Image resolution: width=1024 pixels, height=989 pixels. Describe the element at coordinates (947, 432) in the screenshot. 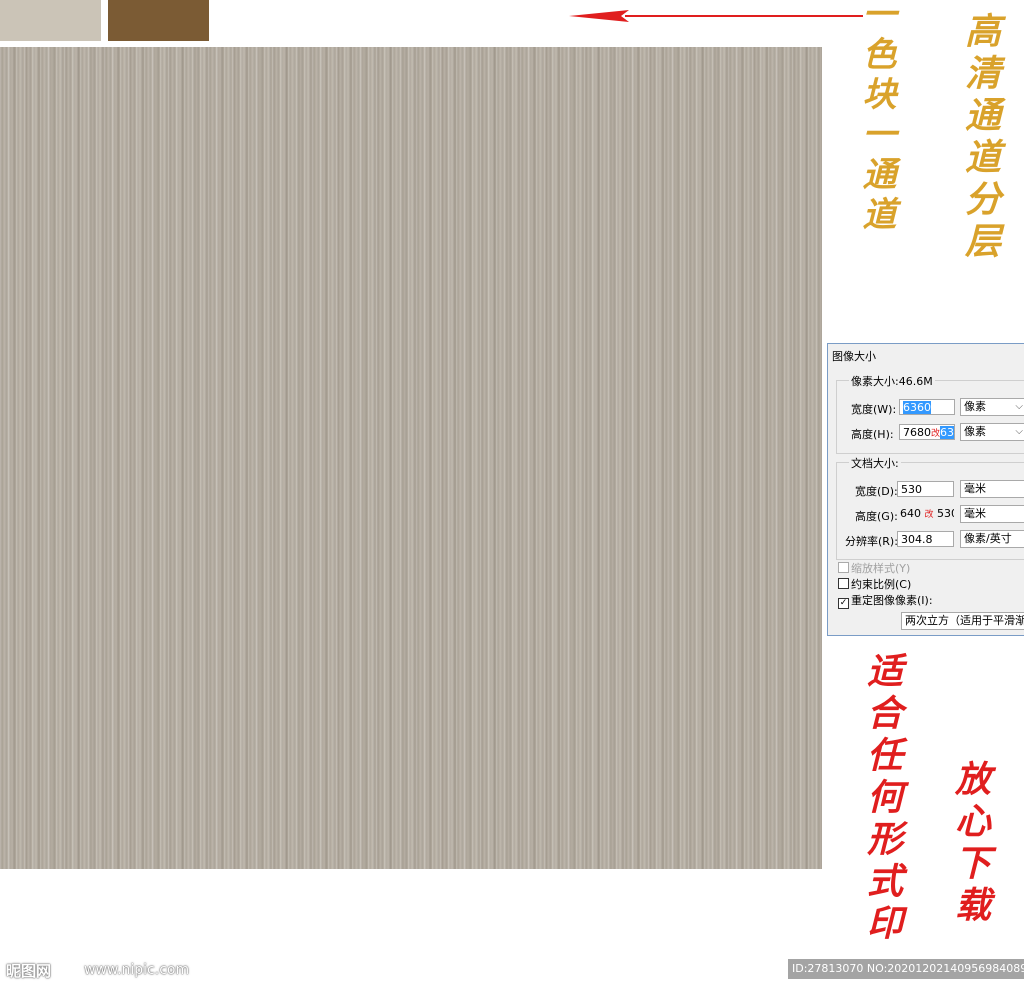

I see `pixel-height-new-value: 6360` at that location.